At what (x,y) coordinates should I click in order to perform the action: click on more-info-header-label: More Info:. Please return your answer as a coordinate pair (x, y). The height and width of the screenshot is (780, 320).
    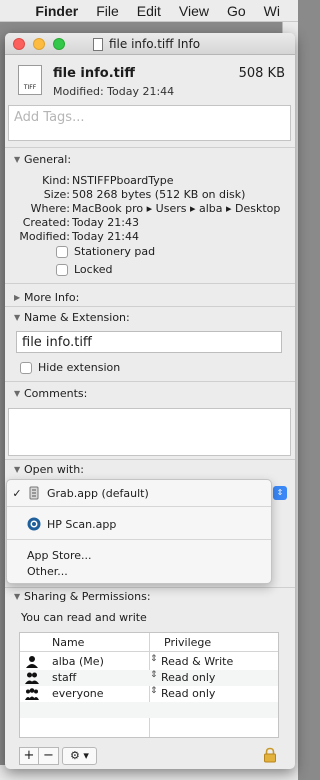
    Looking at the image, I should click on (52, 297).